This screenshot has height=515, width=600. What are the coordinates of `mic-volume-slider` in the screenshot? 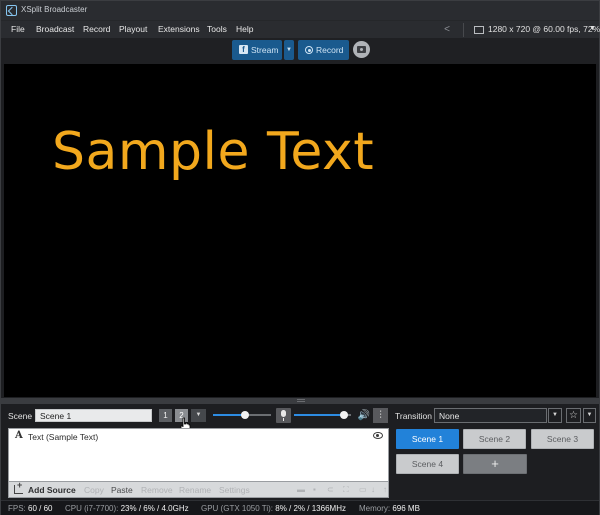 It's located at (322, 415).